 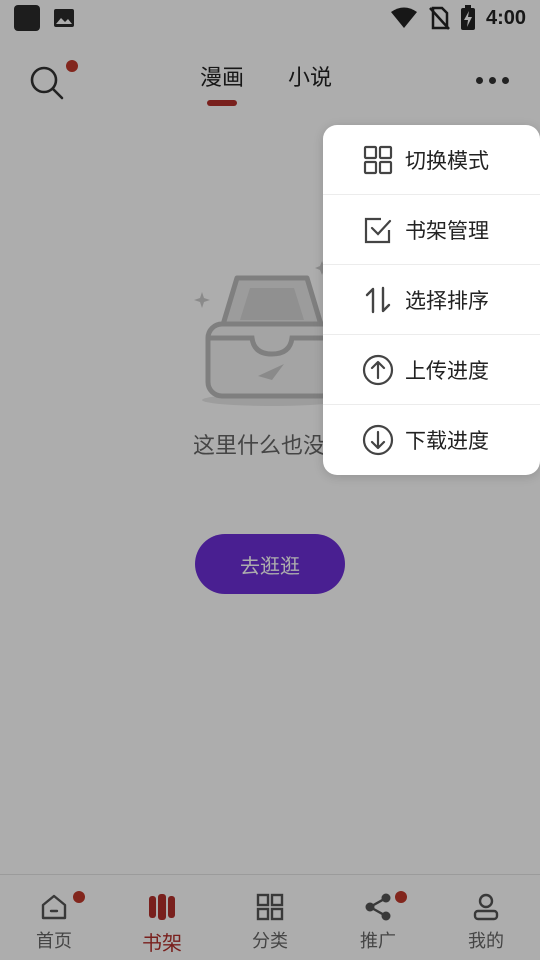 I want to click on menu-item-upload-progress: 上传进度, so click(x=431, y=370).